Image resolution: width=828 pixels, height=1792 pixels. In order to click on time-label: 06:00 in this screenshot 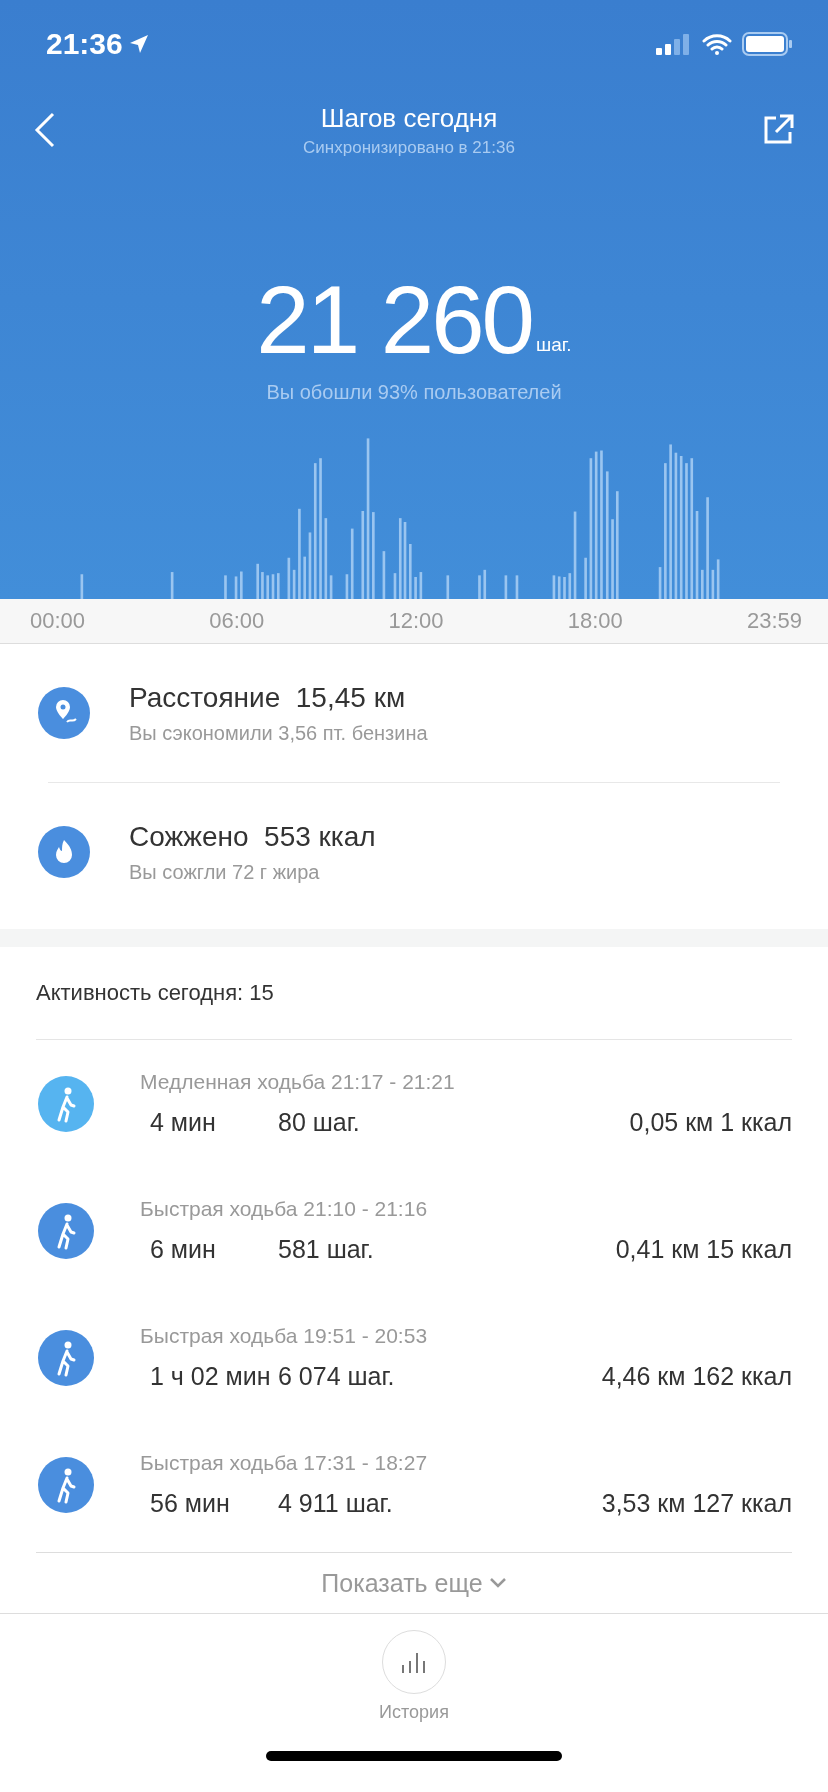, I will do `click(237, 621)`.